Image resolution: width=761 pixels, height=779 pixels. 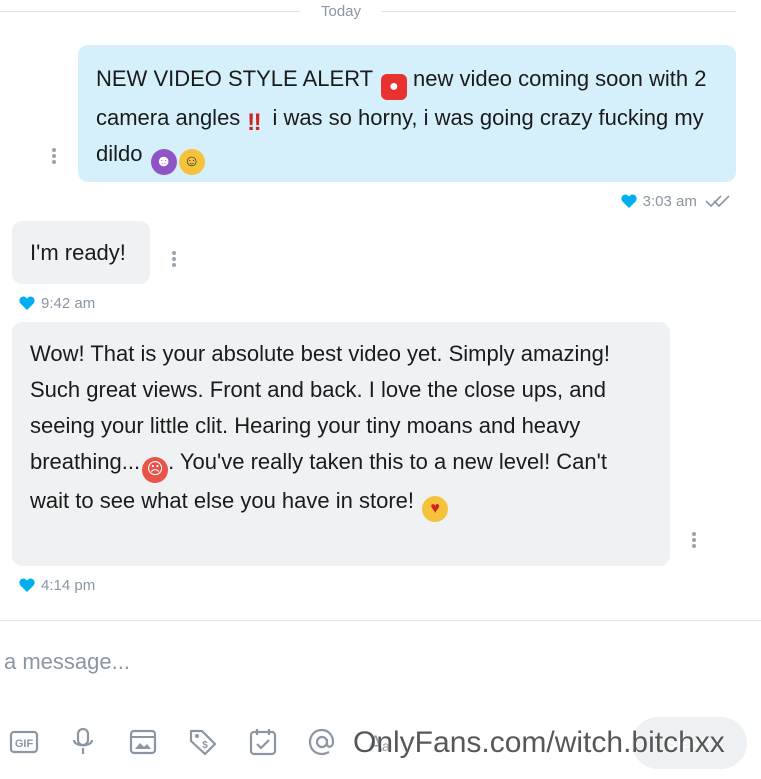 I want to click on smiling-devil-emoji-icon: ☻, so click(x=163, y=162).